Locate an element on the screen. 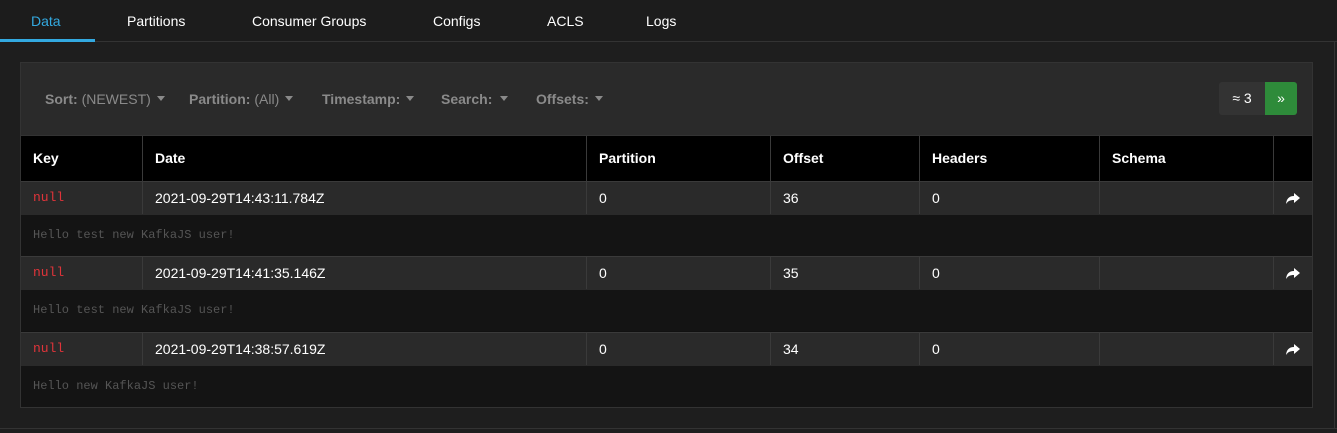 The image size is (1337, 433). cell-date: 2021-09-29T14:43:11.784Z is located at coordinates (240, 198).